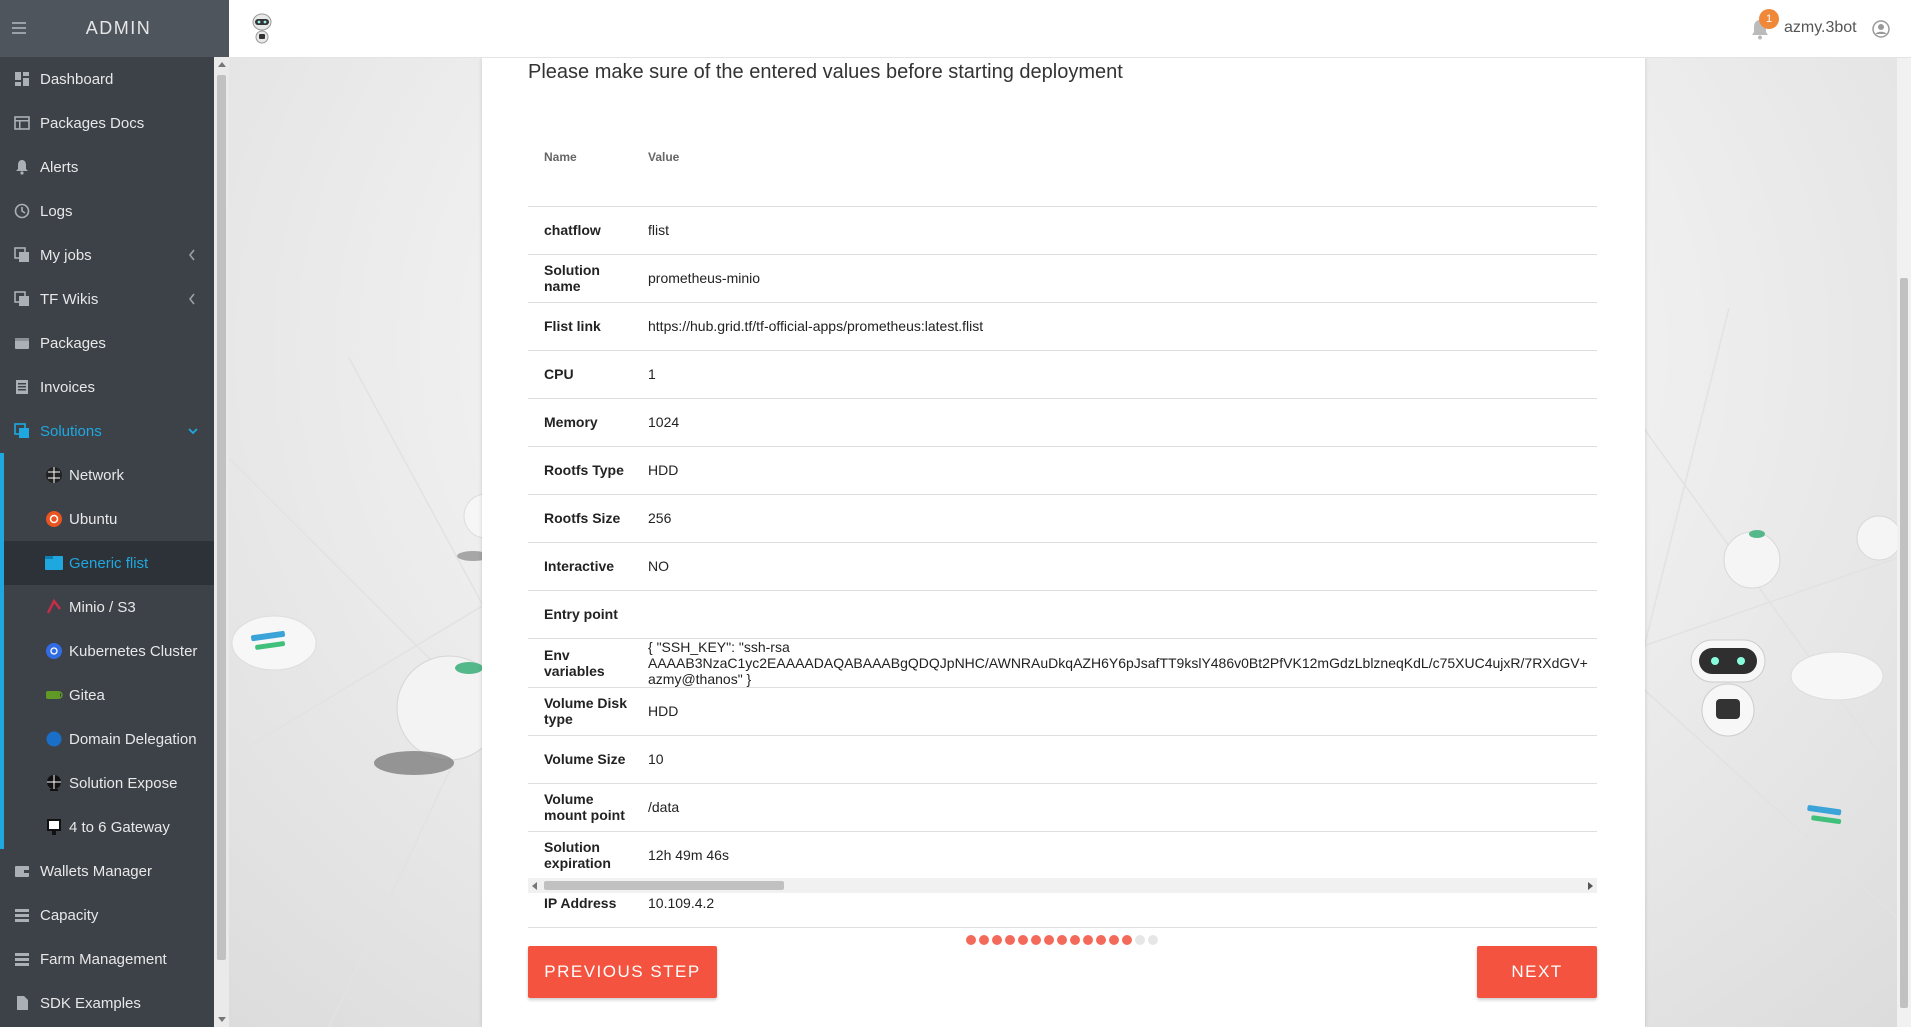 This screenshot has height=1027, width=1911. What do you see at coordinates (22, 79) in the screenshot?
I see `dashboard-icon` at bounding box center [22, 79].